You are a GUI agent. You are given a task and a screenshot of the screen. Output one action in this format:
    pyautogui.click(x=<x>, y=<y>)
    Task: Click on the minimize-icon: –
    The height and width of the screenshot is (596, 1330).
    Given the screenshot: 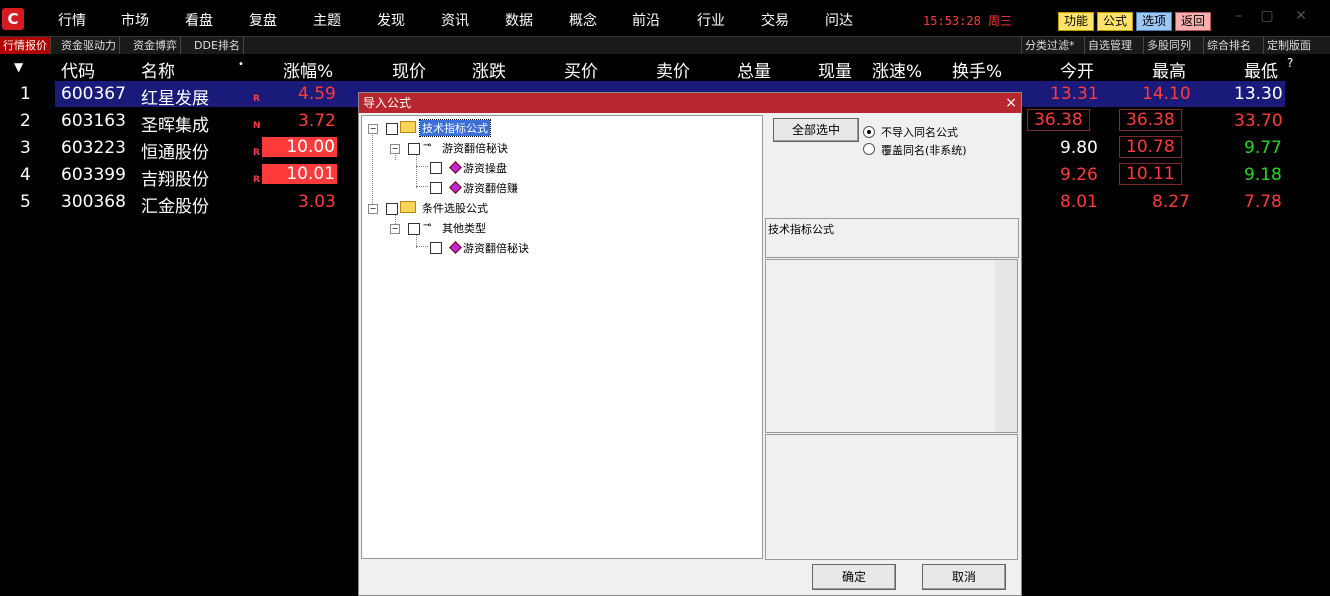 What is the action you would take?
    pyautogui.click(x=1239, y=16)
    